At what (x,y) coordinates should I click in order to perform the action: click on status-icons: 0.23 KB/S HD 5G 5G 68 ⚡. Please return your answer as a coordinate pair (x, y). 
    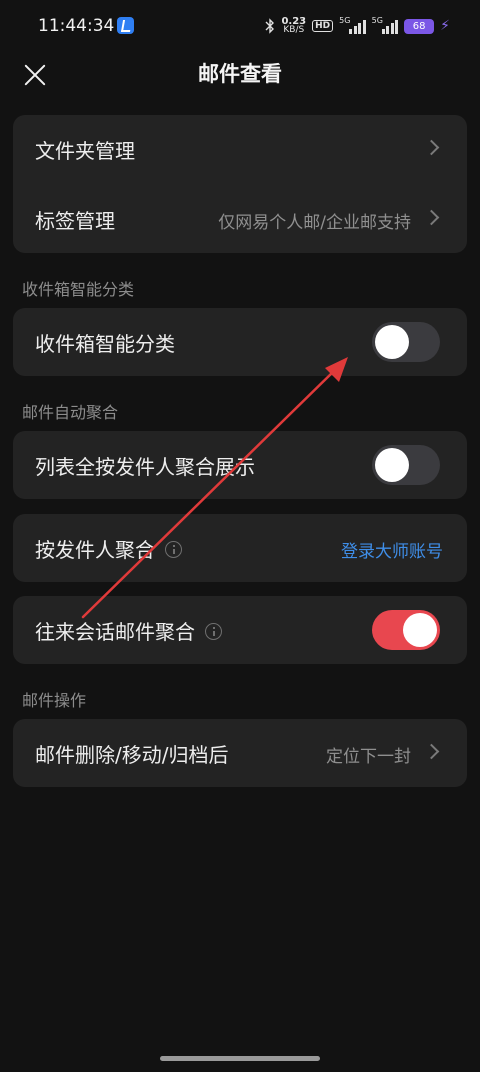
    Looking at the image, I should click on (357, 26).